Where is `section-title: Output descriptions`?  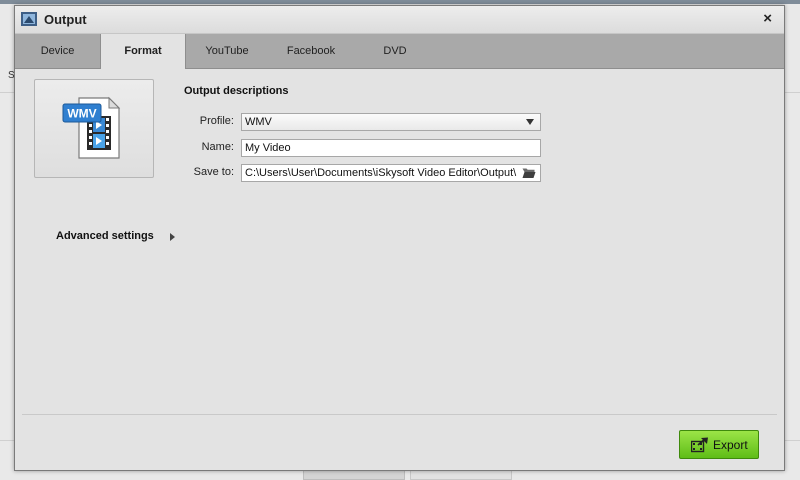
section-title: Output descriptions is located at coordinates (236, 91).